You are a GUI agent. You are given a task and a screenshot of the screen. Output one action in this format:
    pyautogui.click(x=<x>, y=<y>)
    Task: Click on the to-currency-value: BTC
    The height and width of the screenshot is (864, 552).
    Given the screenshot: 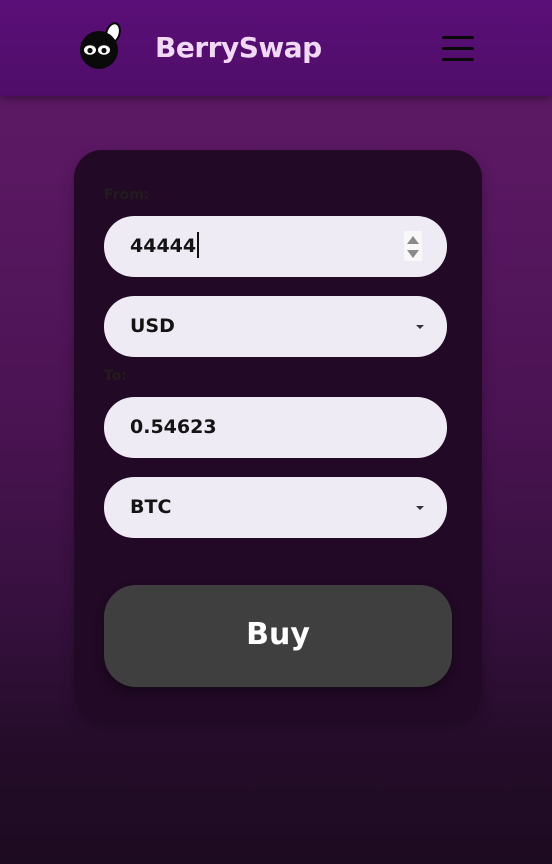 What is the action you would take?
    pyautogui.click(x=151, y=507)
    